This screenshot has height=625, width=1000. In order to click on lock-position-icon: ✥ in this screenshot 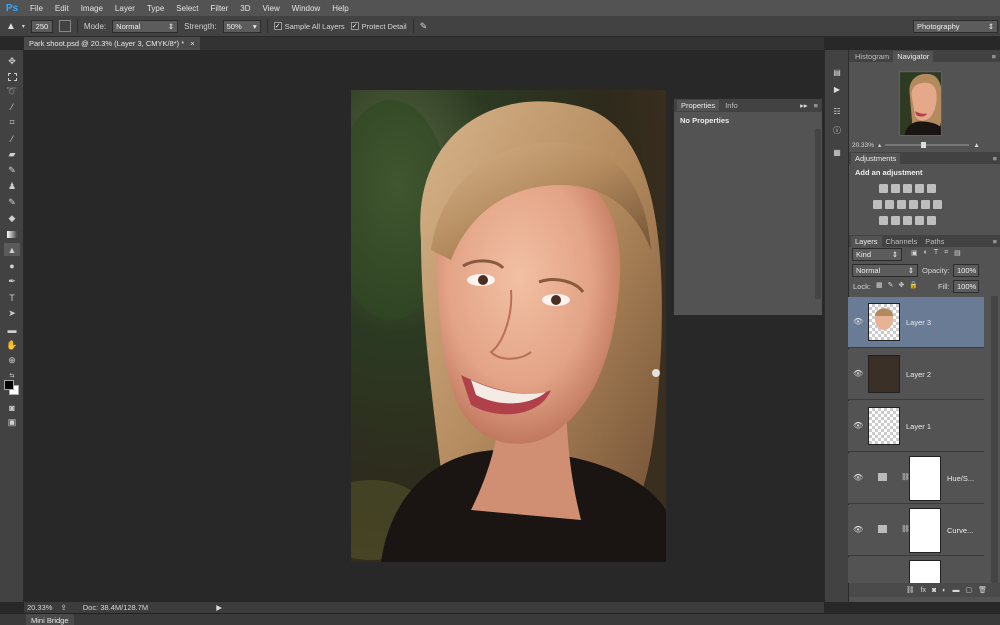, I will do `click(902, 285)`.